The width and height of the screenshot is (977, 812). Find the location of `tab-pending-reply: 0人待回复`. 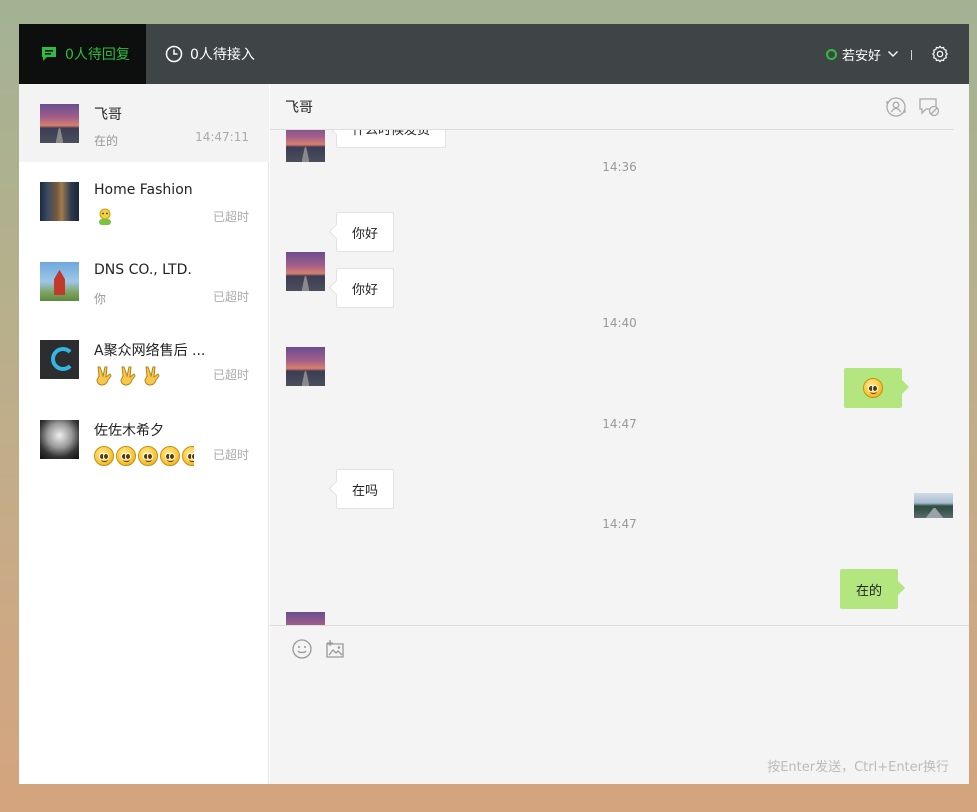

tab-pending-reply: 0人待回复 is located at coordinates (82, 54).